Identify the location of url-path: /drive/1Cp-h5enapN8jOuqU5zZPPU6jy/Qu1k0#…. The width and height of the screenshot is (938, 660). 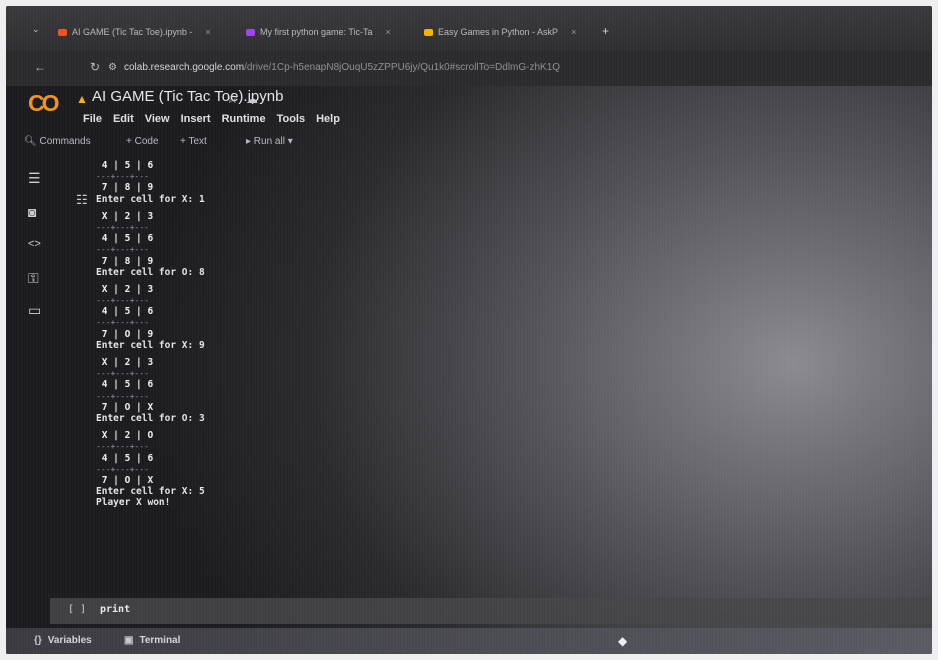
(402, 67).